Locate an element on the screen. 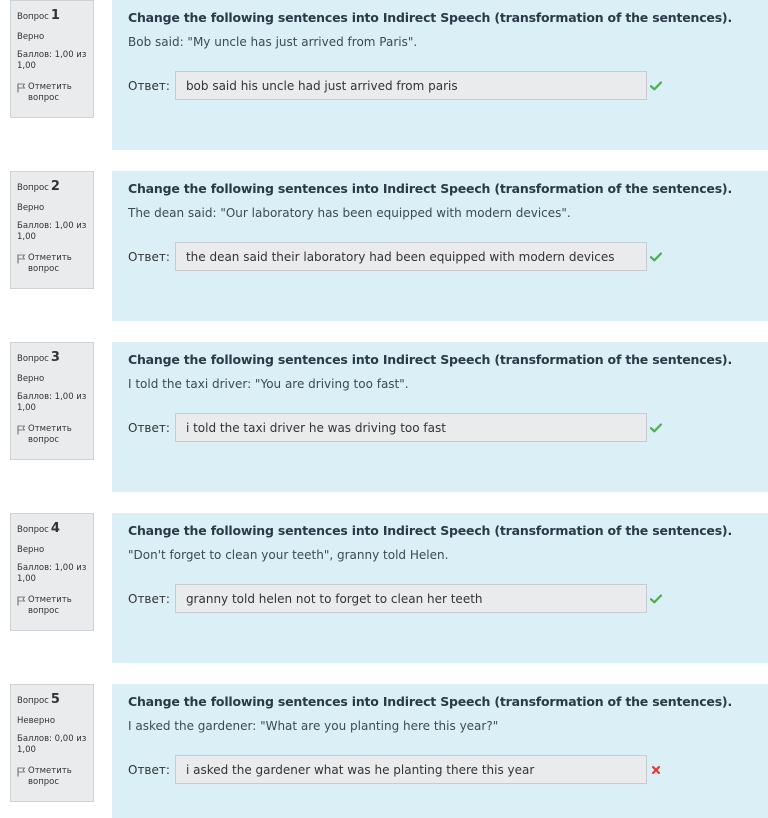 This screenshot has width=768, height=818. question-grade: Баллов: 0,00 из 1,00 is located at coordinates (52, 745).